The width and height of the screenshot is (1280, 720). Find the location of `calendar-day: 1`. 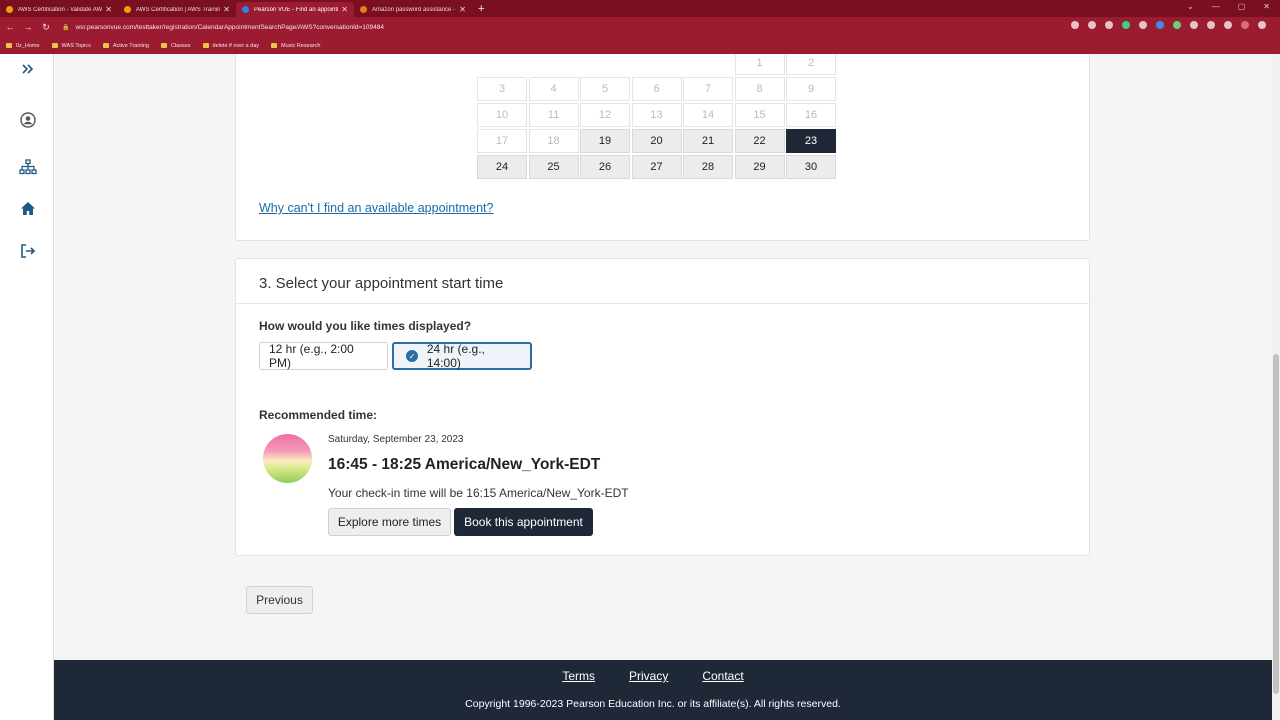

calendar-day: 1 is located at coordinates (759, 64).